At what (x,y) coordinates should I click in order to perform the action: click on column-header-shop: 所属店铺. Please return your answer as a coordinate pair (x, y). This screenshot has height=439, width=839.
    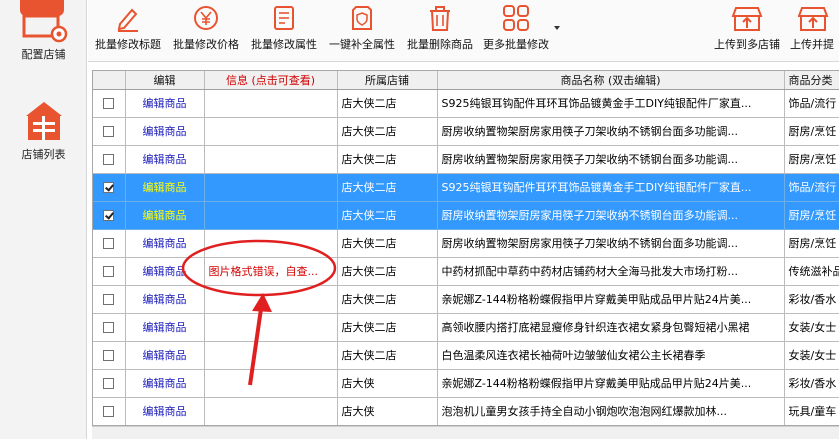
    Looking at the image, I should click on (387, 80).